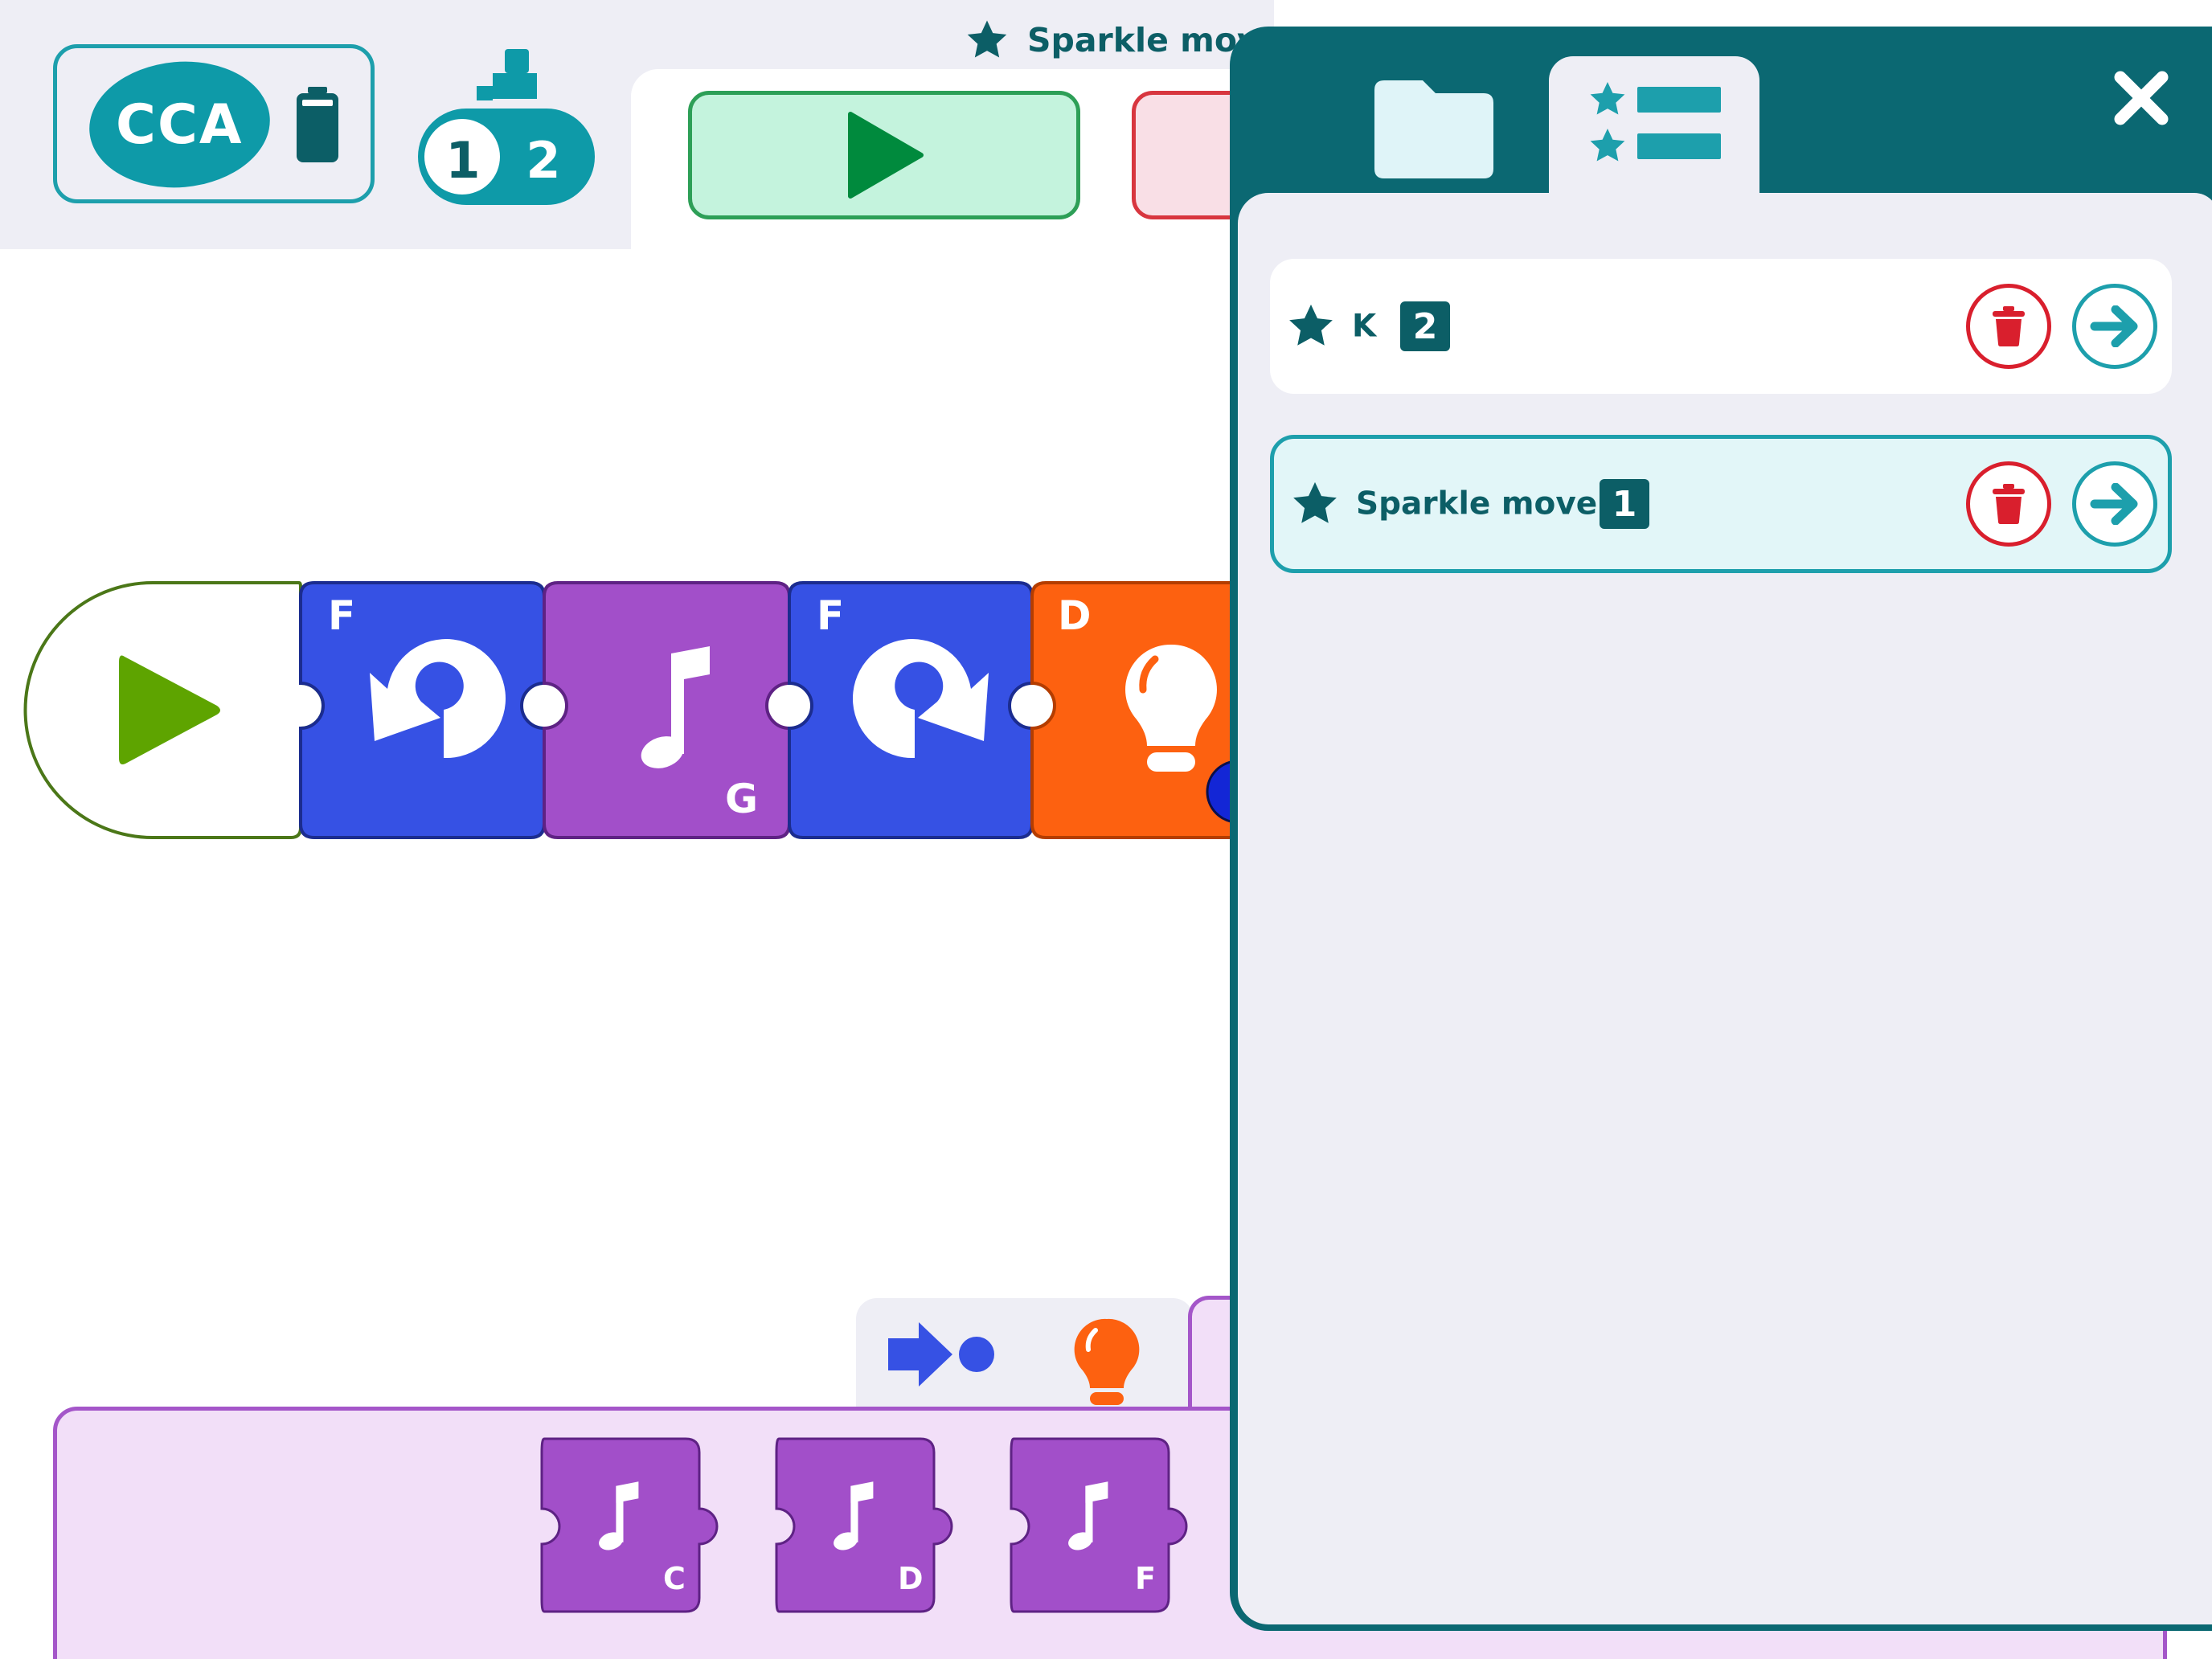 Image resolution: width=2212 pixels, height=1659 pixels. I want to click on program-block-count: 2, so click(1425, 326).